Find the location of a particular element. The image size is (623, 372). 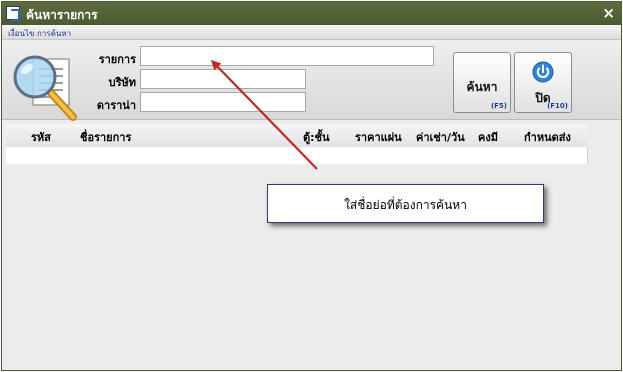

hint-callout-text: ใส่ชื่อย่อที่ต้องการค้นหา is located at coordinates (405, 205).